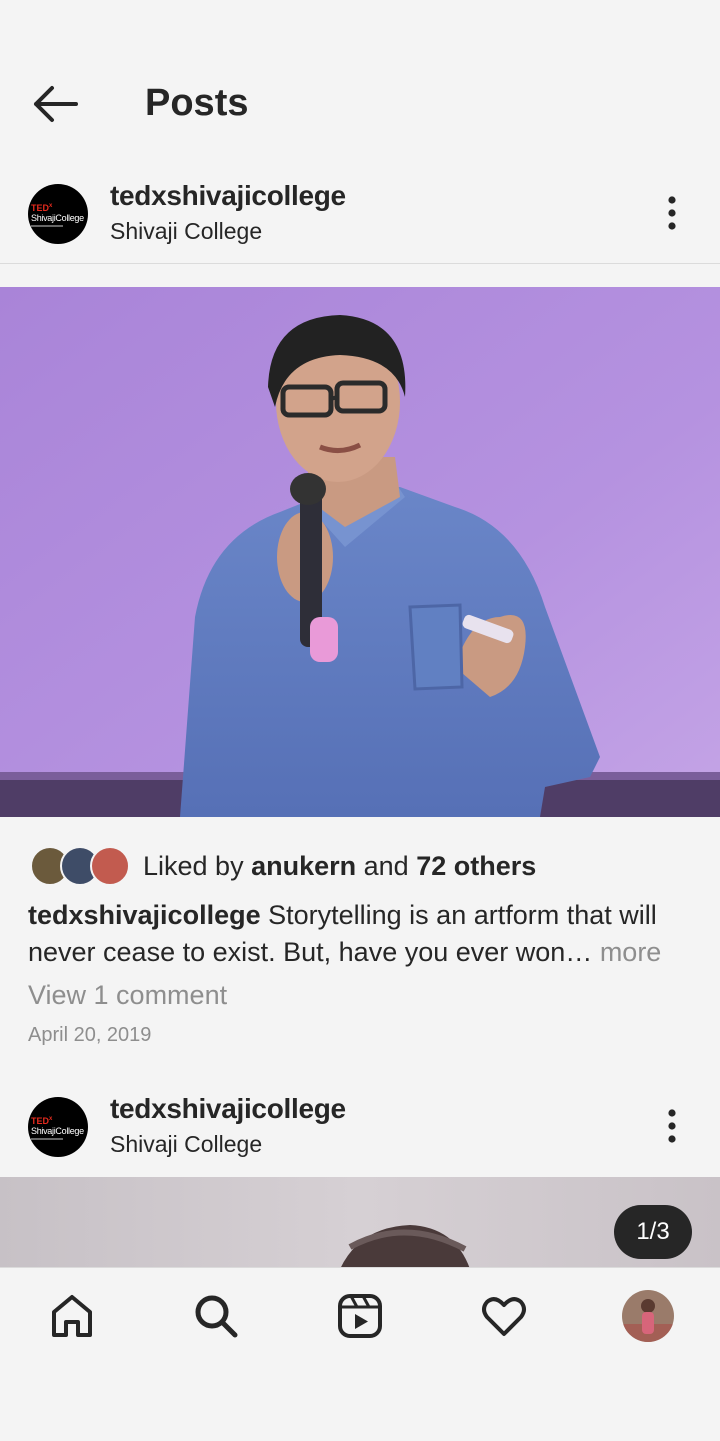 The width and height of the screenshot is (720, 1441). I want to click on carousel-indicator: 1/3, so click(653, 1232).